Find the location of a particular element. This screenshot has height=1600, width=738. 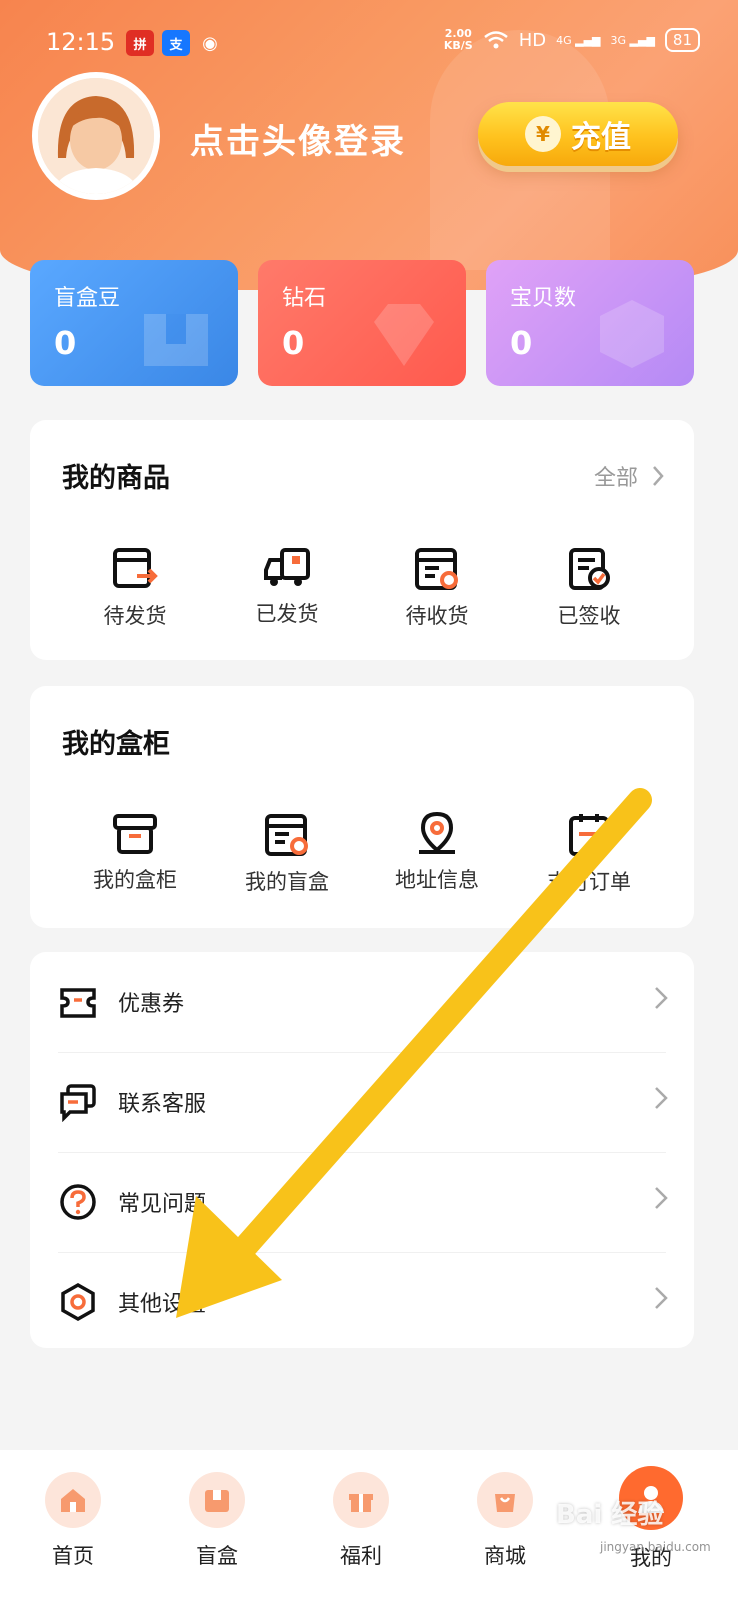

tab-blindbox: 盲盒 is located at coordinates (217, 1521).